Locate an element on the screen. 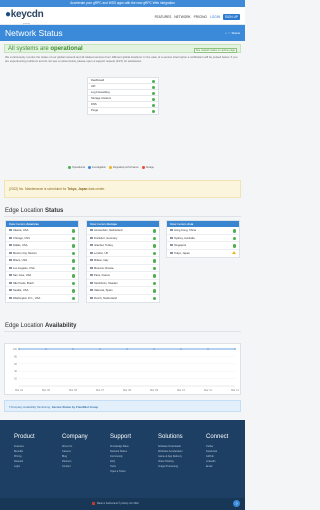  y-tick-label: 100 is located at coordinates (15, 349).